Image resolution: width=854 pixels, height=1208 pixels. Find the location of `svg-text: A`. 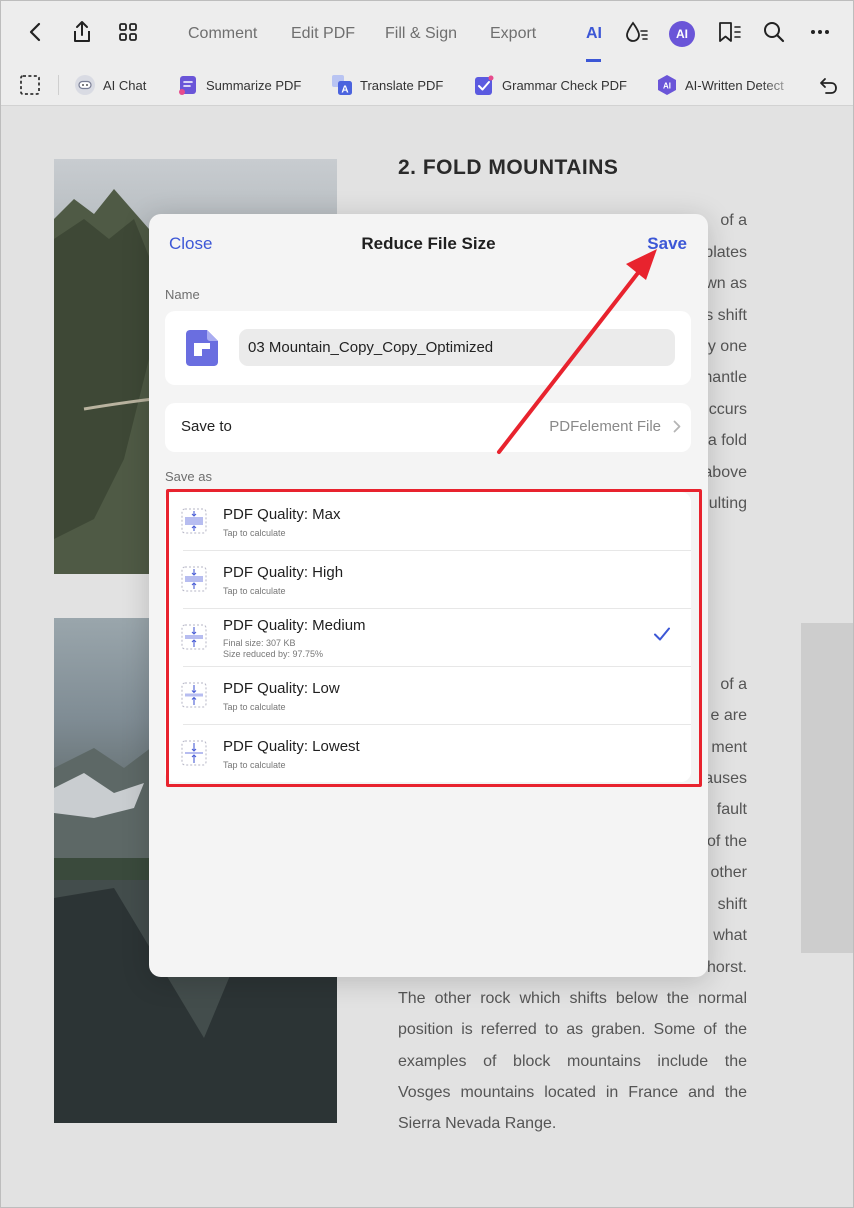

svg-text: A is located at coordinates (344, 90).